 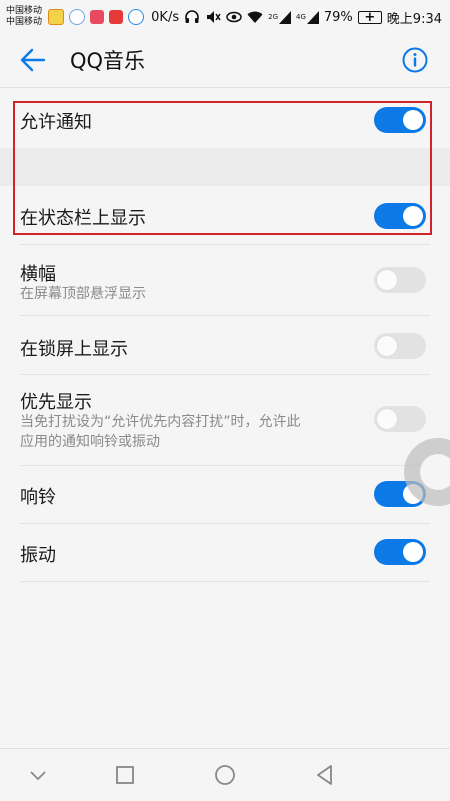 I want to click on weibo-icon, so click(x=56, y=17).